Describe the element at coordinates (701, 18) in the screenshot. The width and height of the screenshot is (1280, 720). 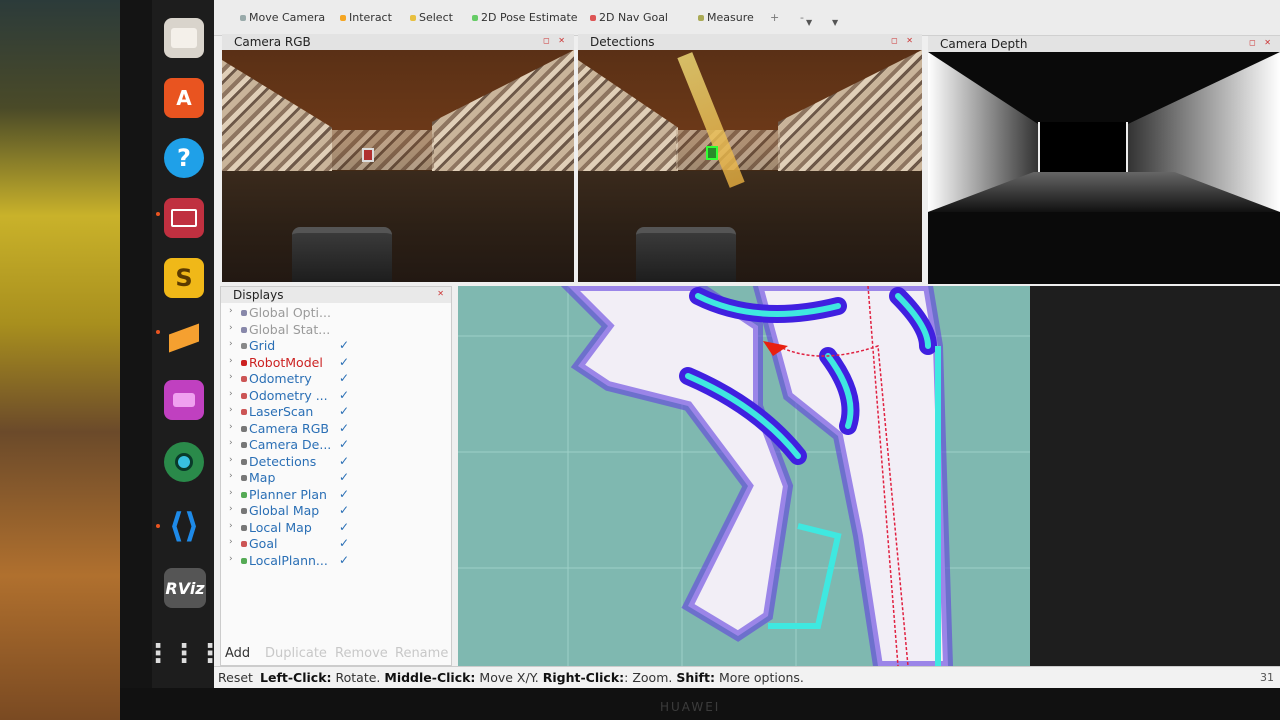
I see `measure-icon` at that location.